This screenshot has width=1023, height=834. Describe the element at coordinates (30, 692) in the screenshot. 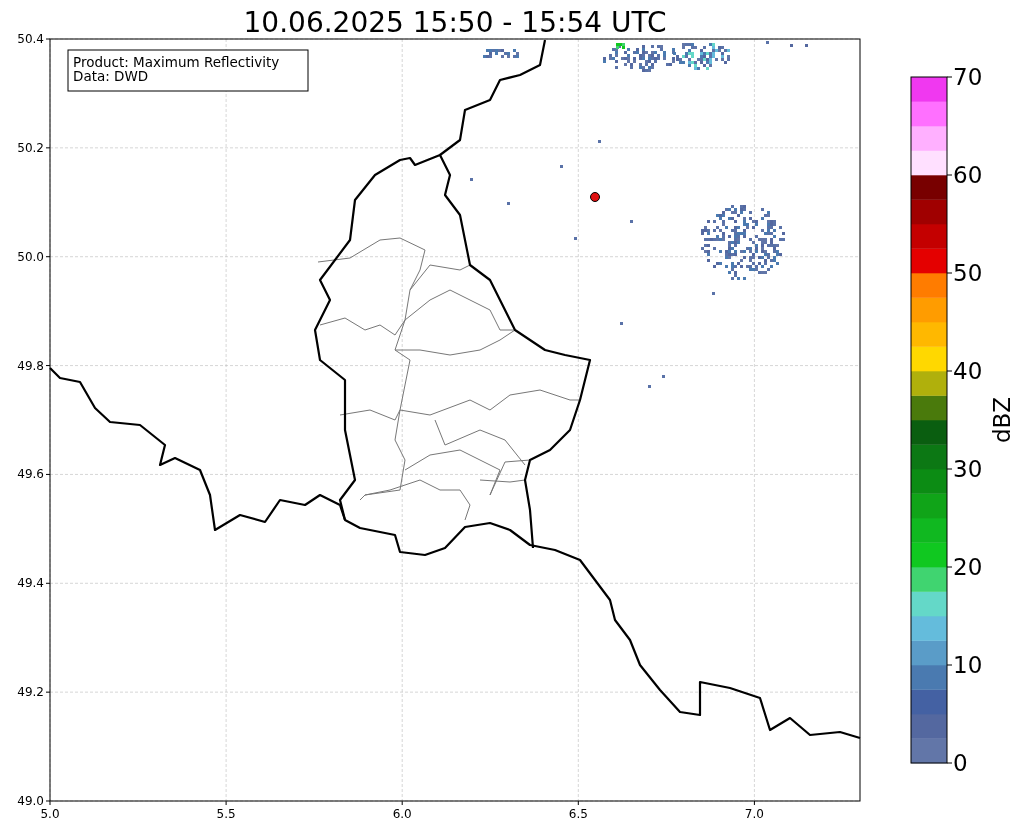

I see `axis-tick-label: 49.2` at that location.